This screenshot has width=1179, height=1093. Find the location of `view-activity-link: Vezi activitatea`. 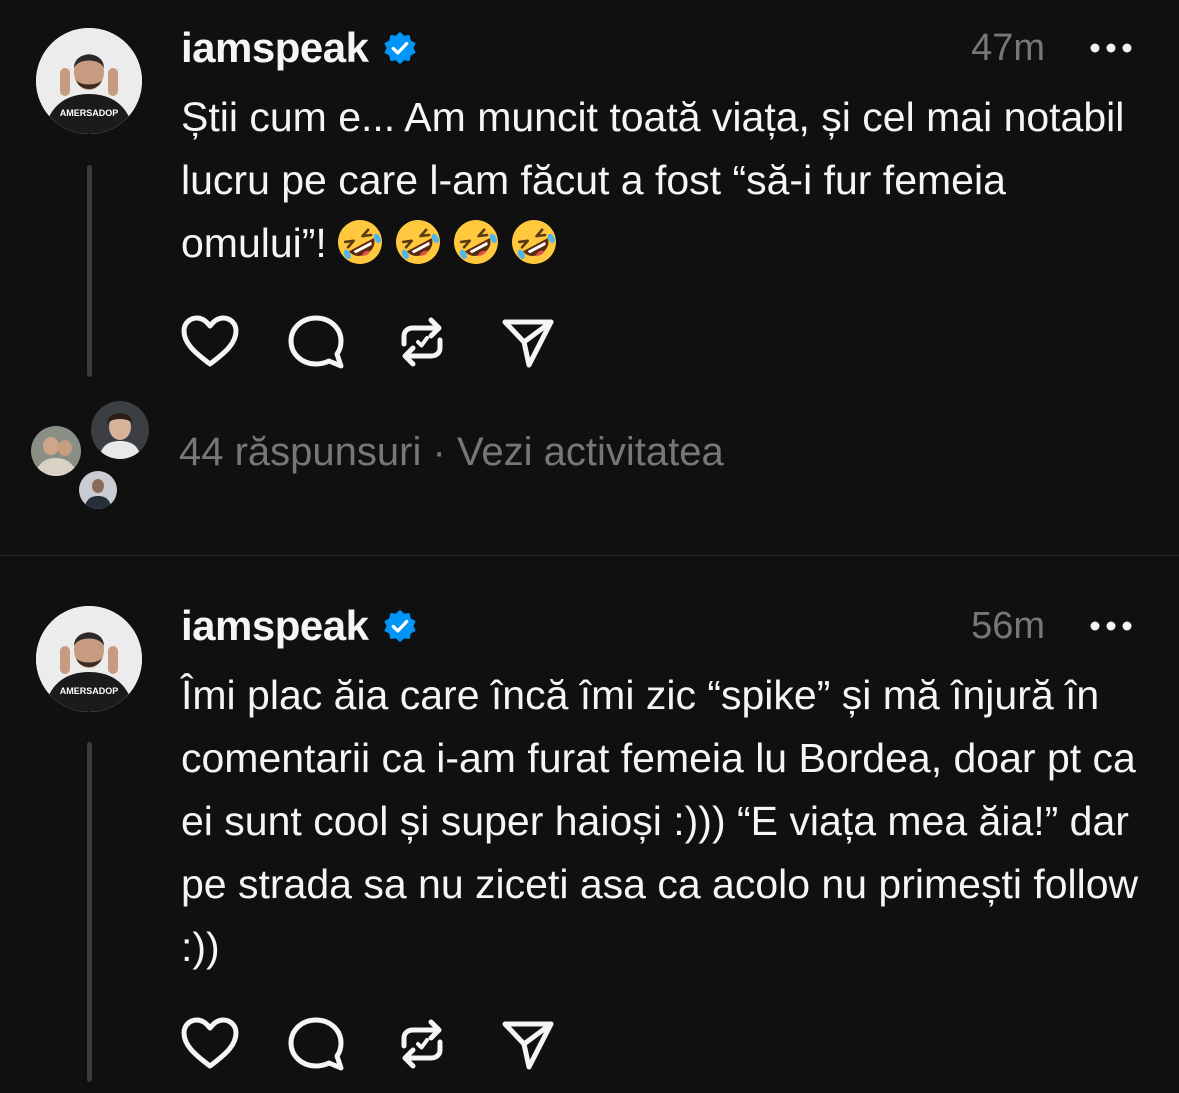

view-activity-link: Vezi activitatea is located at coordinates (590, 452).